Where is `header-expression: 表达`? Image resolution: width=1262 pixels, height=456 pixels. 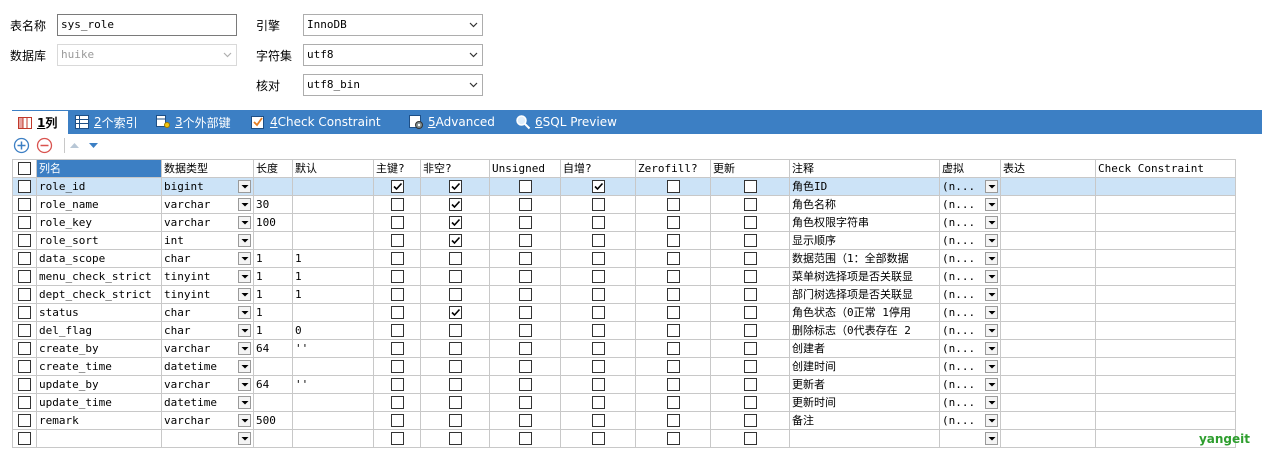 header-expression: 表达 is located at coordinates (1048, 169).